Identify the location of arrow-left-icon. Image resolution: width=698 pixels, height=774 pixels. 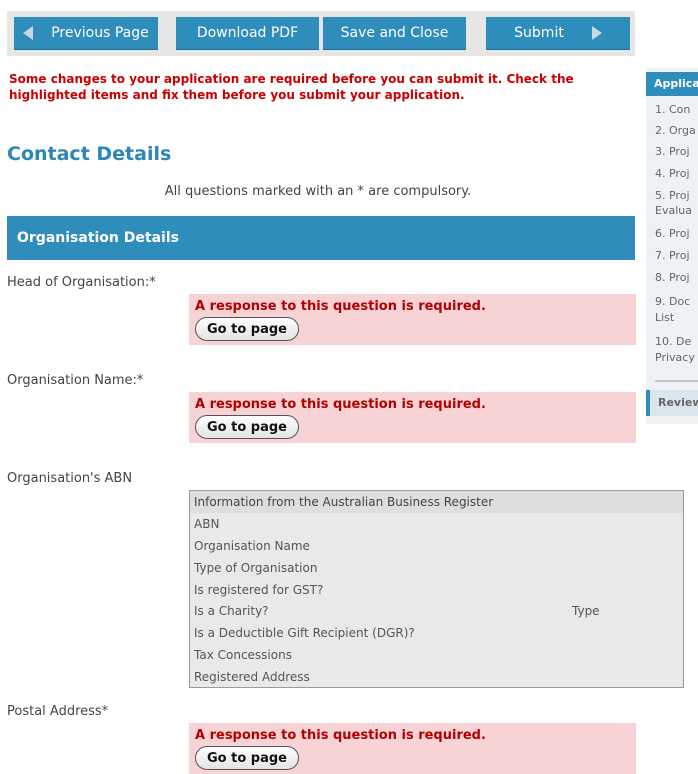
(28, 33).